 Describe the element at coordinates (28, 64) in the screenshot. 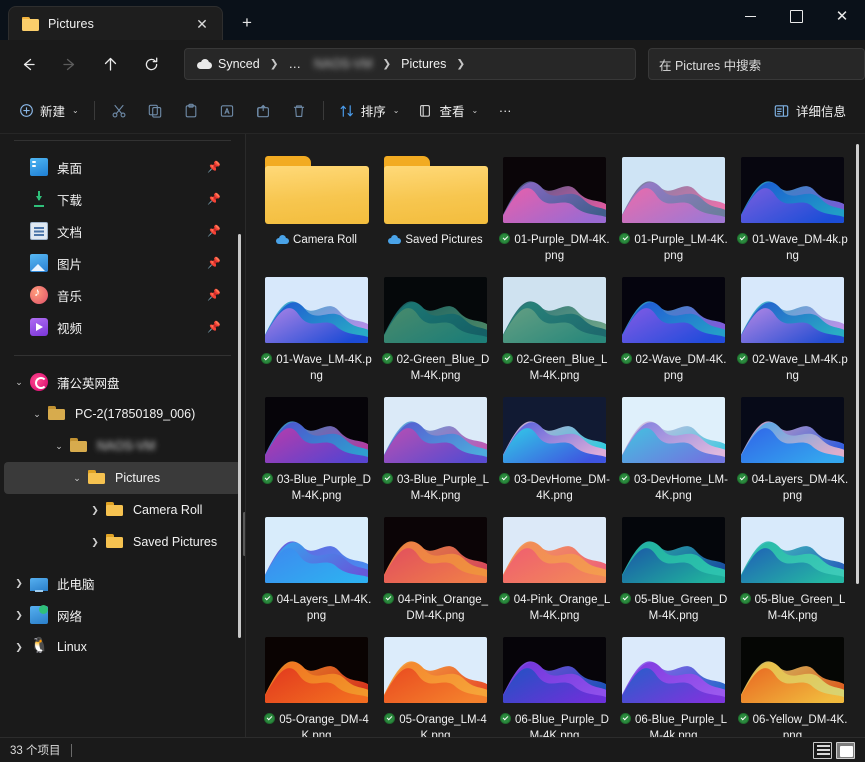

I see `back-icon` at that location.